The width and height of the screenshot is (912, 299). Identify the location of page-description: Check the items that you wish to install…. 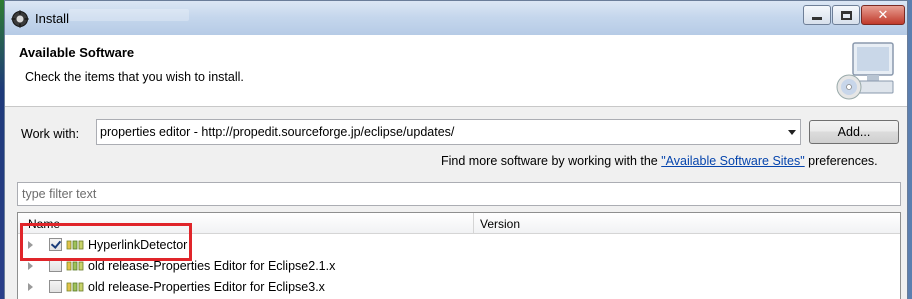
(134, 77).